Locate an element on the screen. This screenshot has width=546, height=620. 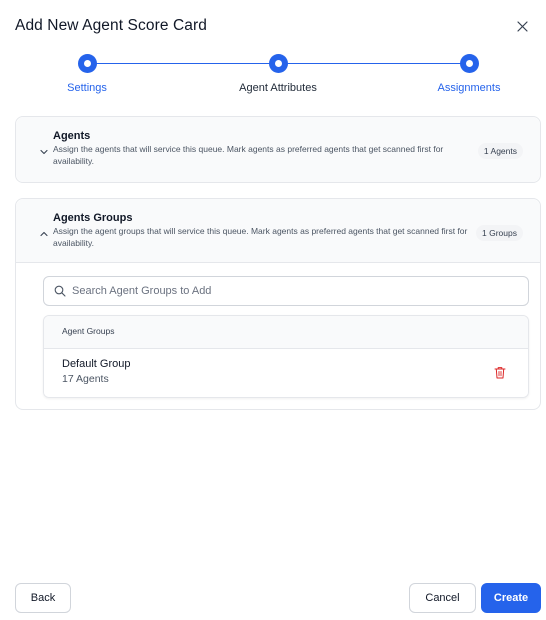
step-2-indicator is located at coordinates (278, 63).